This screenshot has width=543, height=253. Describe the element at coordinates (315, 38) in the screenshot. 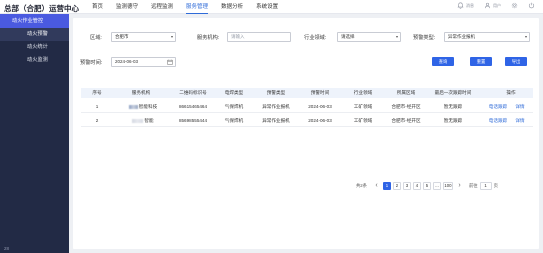

I see `industry-label: 行业领域:` at that location.